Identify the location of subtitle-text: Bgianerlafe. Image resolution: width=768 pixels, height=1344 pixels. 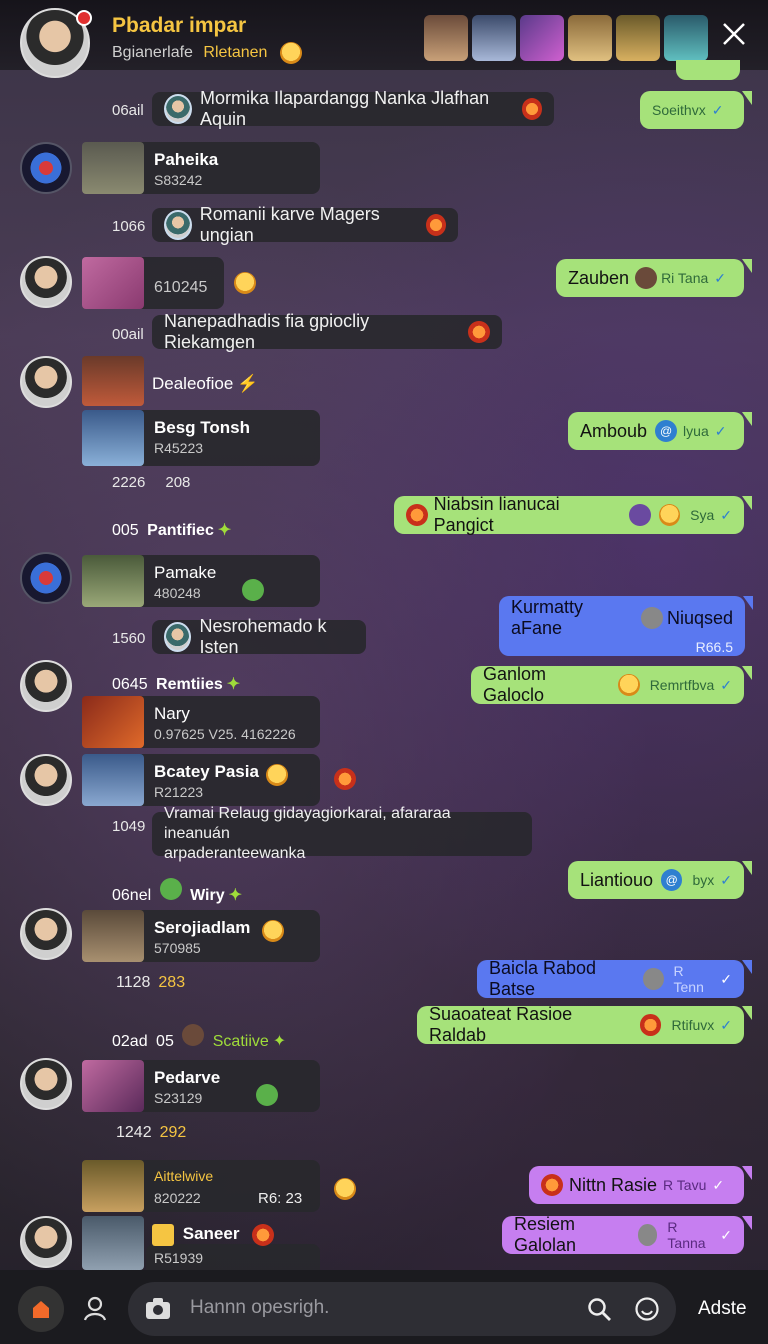
(152, 53).